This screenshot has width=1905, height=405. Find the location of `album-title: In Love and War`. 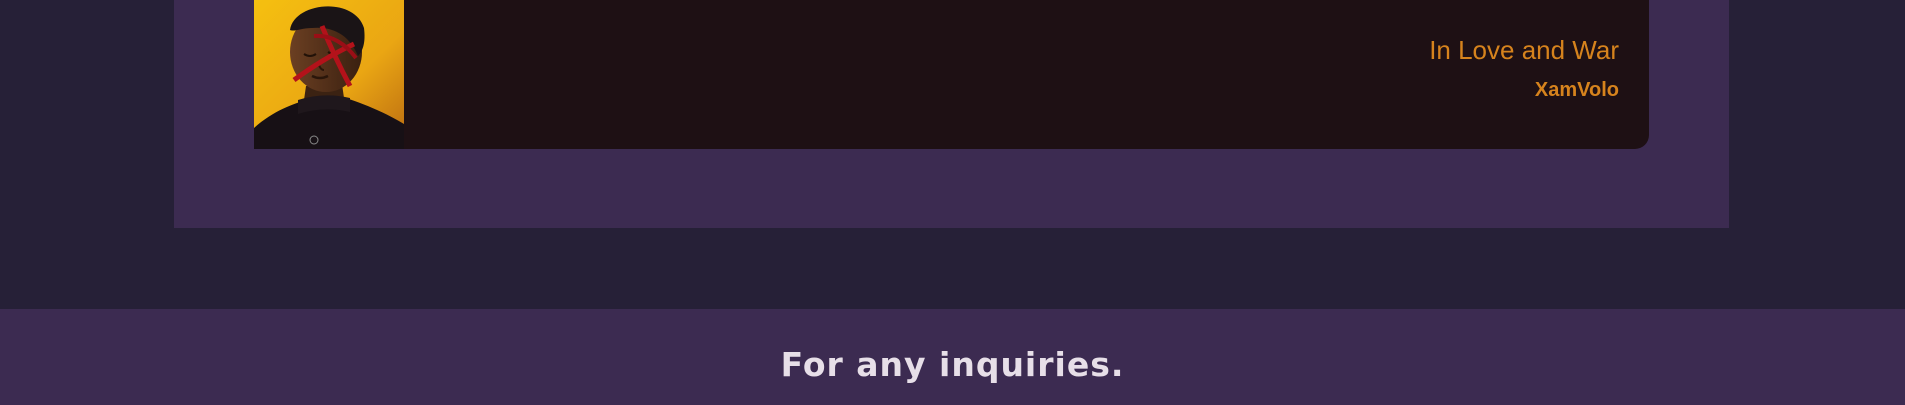

album-title: In Love and War is located at coordinates (1524, 50).